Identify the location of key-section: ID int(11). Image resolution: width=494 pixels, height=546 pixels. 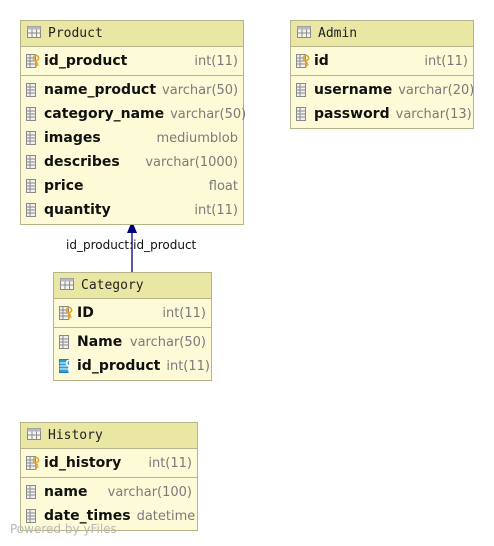
(132, 313).